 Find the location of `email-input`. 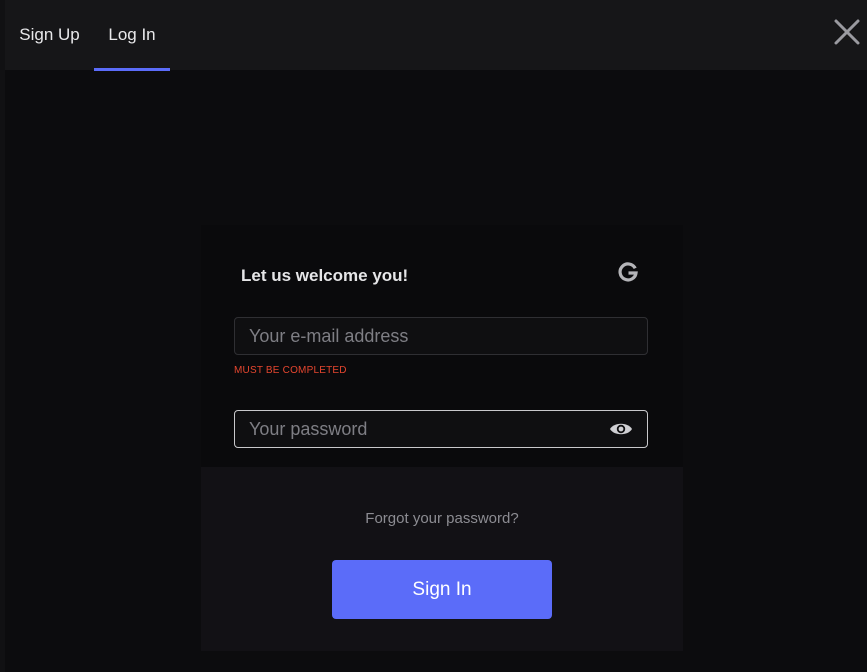

email-input is located at coordinates (441, 336).